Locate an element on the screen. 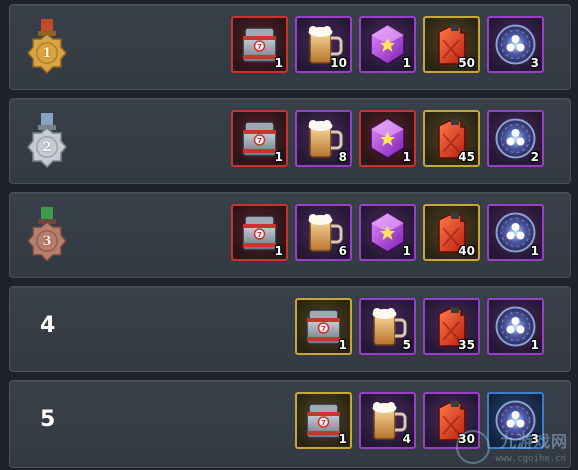 The height and width of the screenshot is (470, 578). reward-quantity: 35 is located at coordinates (466, 345).